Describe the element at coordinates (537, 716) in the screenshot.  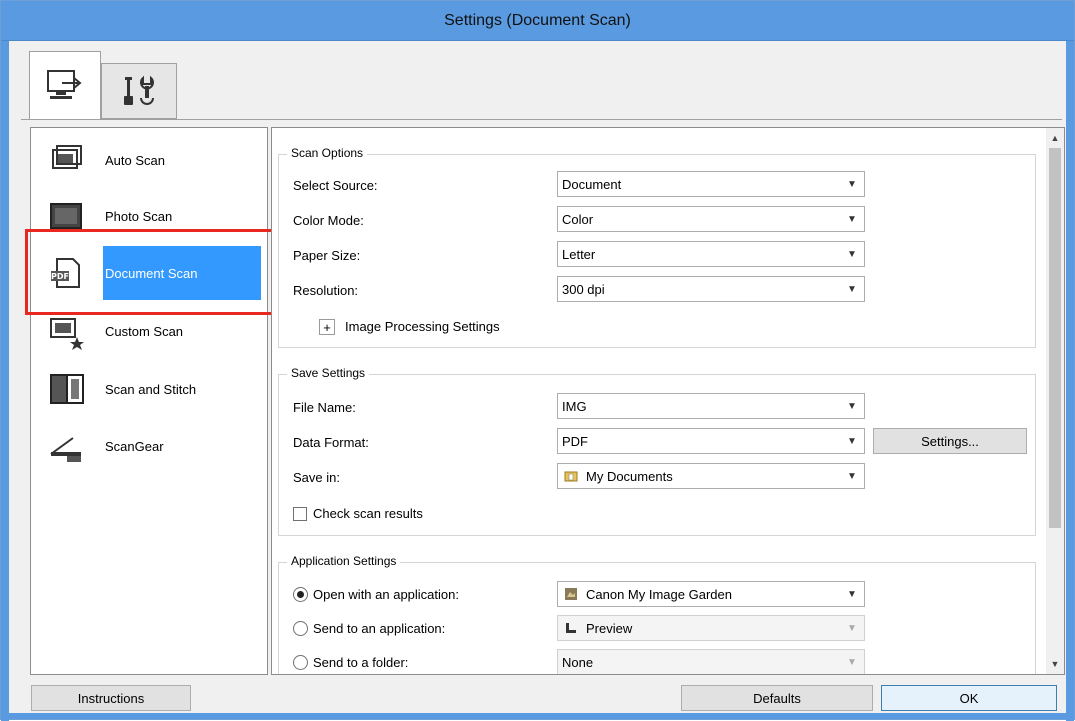
I see `window-frame-bottom` at that location.